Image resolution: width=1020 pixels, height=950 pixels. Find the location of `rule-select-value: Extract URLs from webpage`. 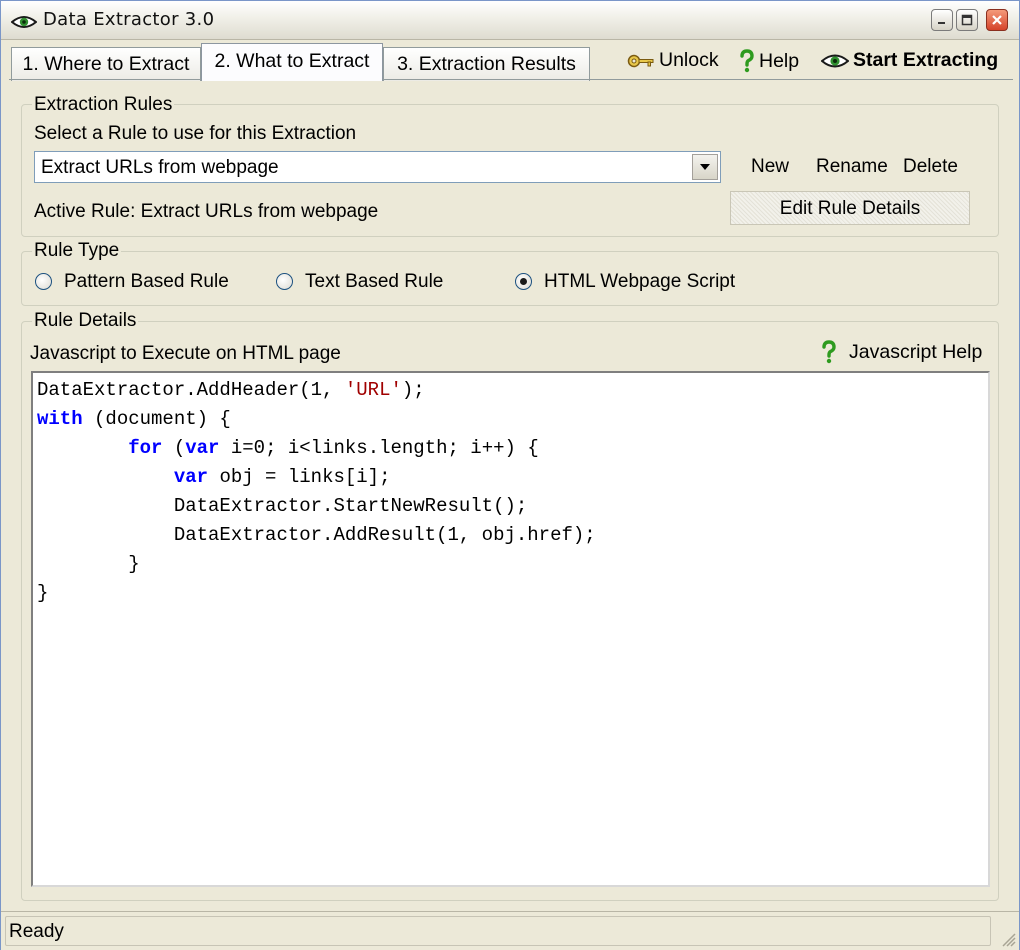

rule-select-value: Extract URLs from webpage is located at coordinates (160, 167).